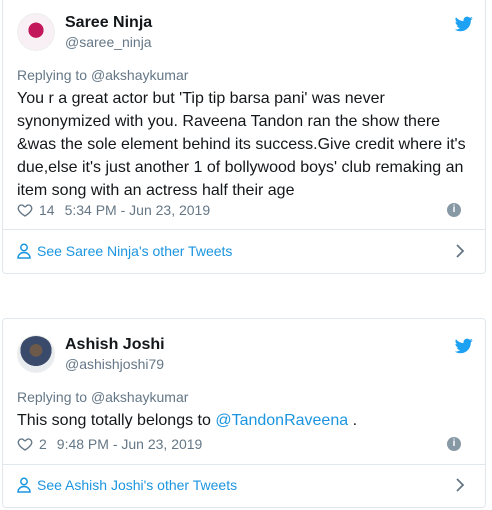 Image resolution: width=492 pixels, height=510 pixels. I want to click on tweet-header: Ashish Joshi @ashishjoshi79, so click(245, 358).